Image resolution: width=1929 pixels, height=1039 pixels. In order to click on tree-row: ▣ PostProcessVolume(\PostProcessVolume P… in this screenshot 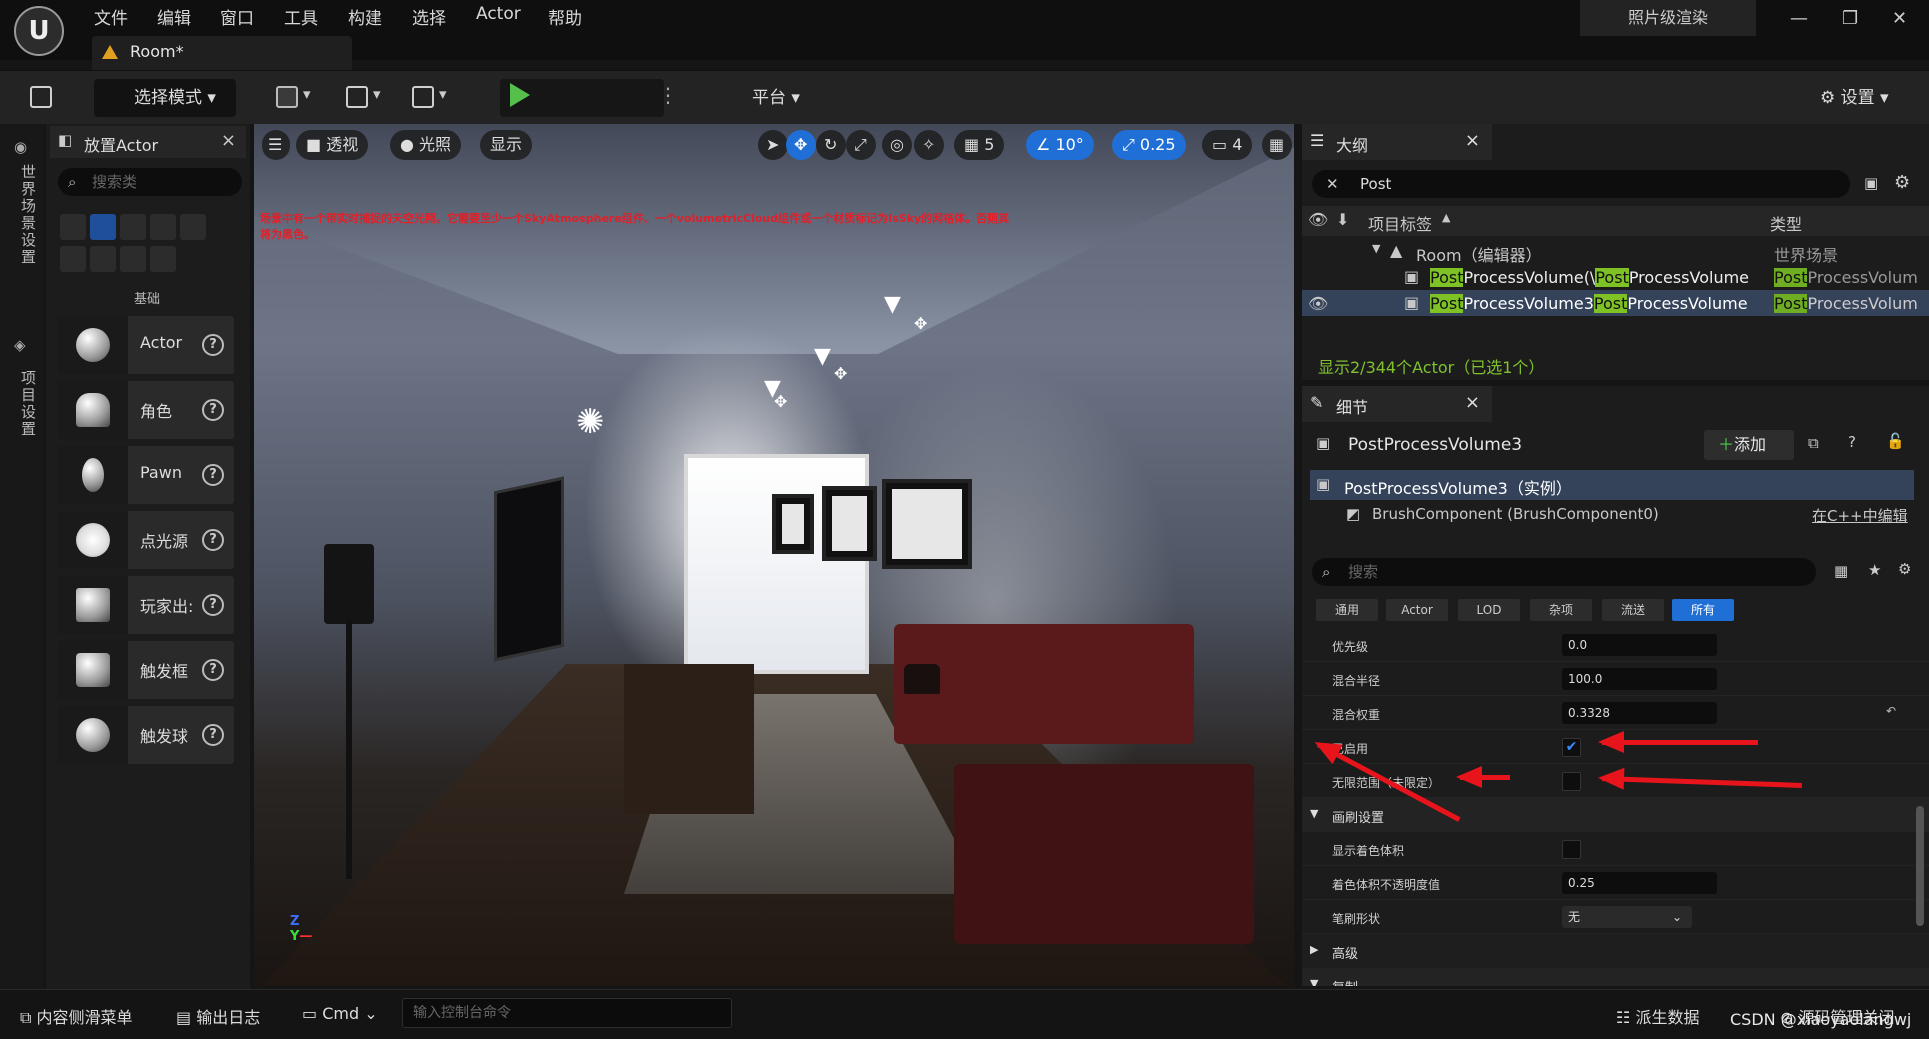, I will do `click(1615, 277)`.